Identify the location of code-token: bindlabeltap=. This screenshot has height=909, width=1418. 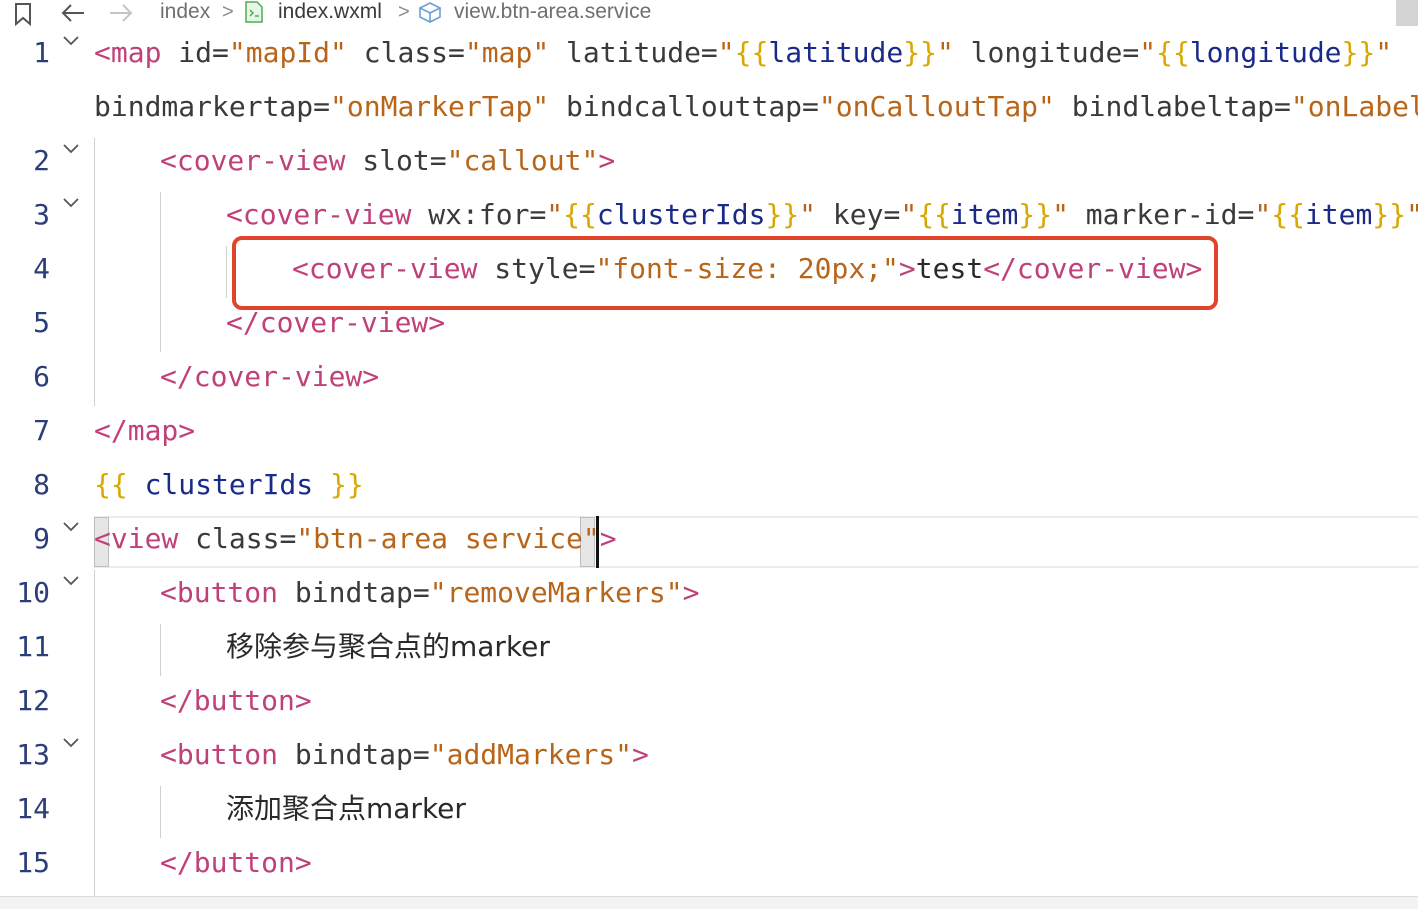
(1172, 106).